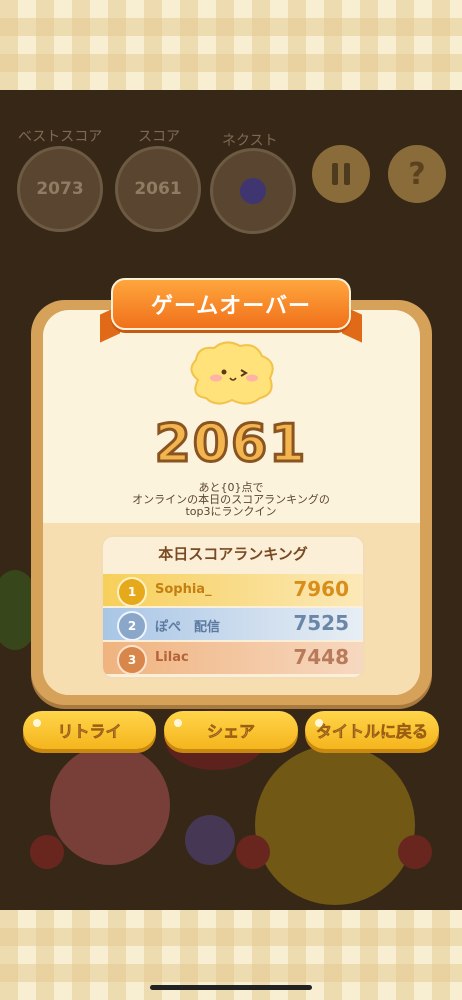 The width and height of the screenshot is (462, 1000). What do you see at coordinates (321, 657) in the screenshot?
I see `ranking-score: 7448` at bounding box center [321, 657].